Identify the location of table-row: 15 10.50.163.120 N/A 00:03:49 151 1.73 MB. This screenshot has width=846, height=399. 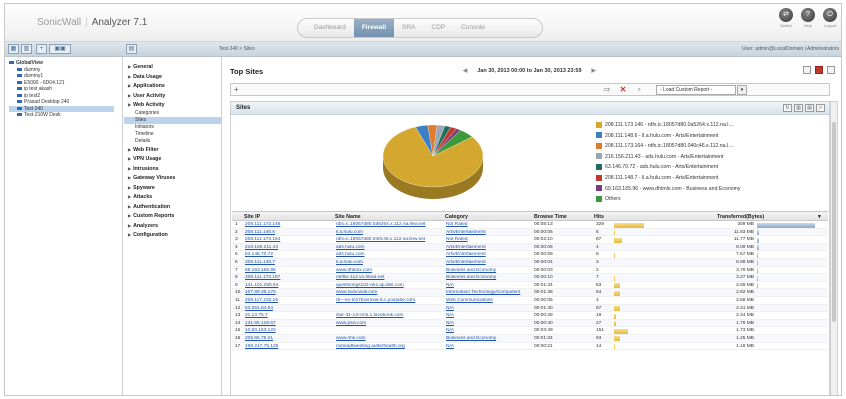
(530, 331).